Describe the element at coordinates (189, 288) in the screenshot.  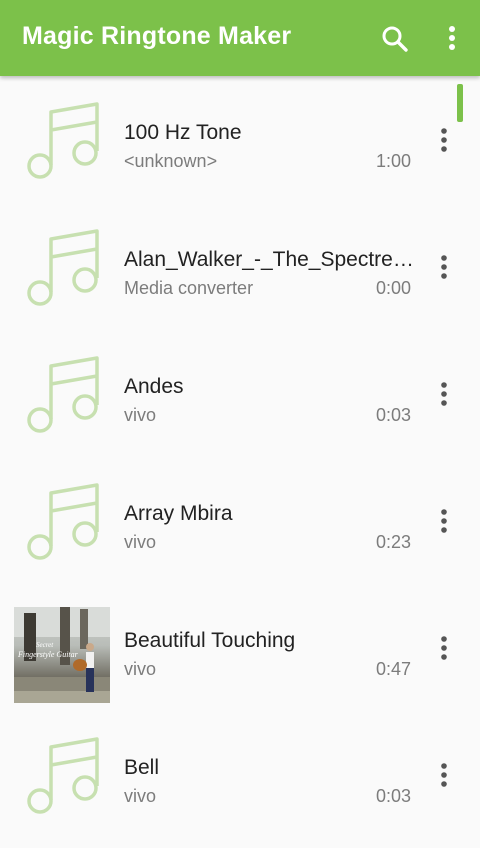
I see `song-artist: Media converter` at that location.